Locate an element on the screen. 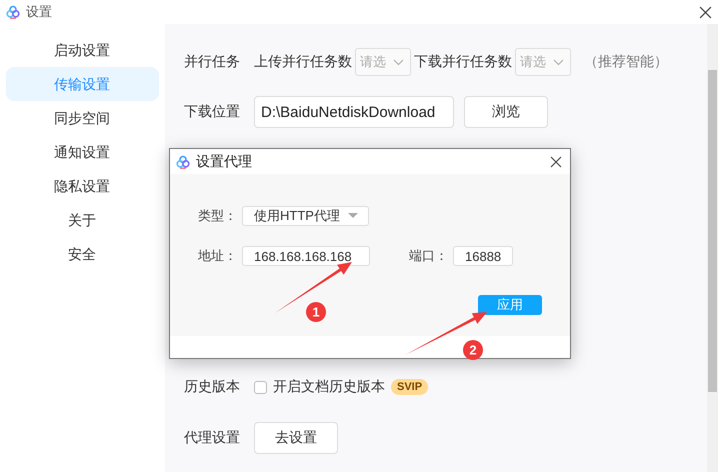  sidebar-item: 通知设置 is located at coordinates (82, 152).